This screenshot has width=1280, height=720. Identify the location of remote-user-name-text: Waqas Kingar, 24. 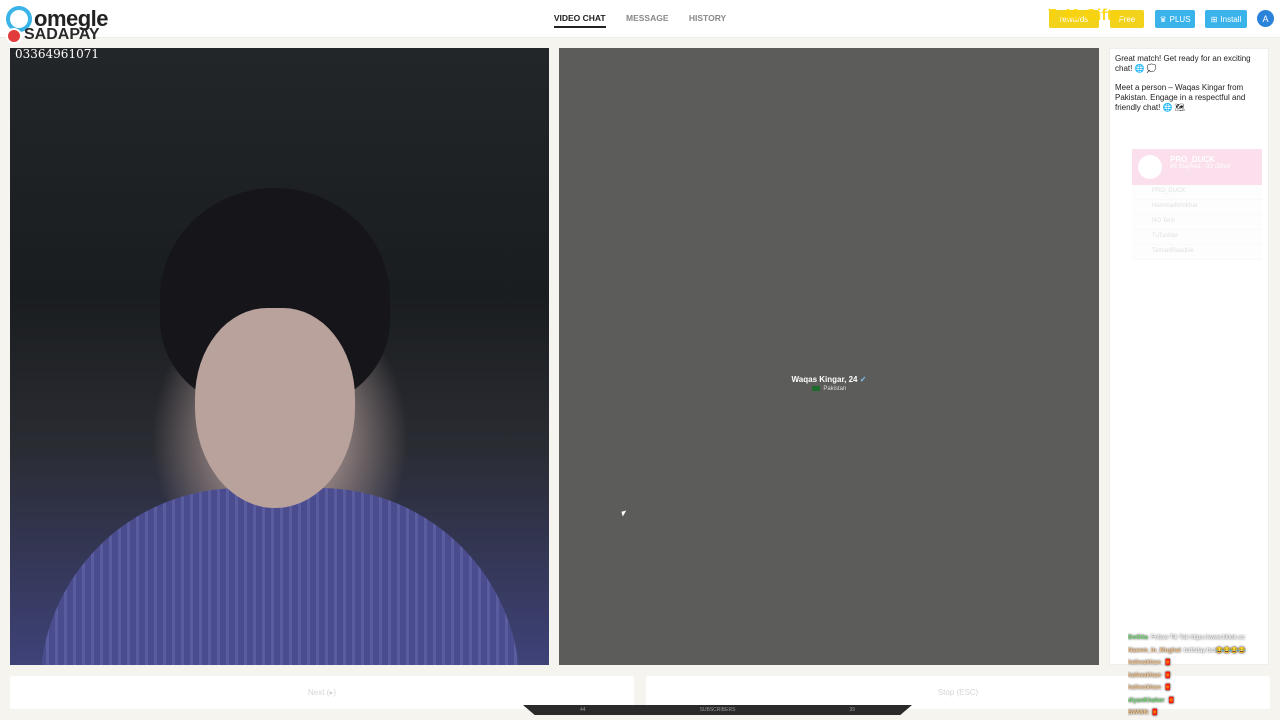
(824, 379).